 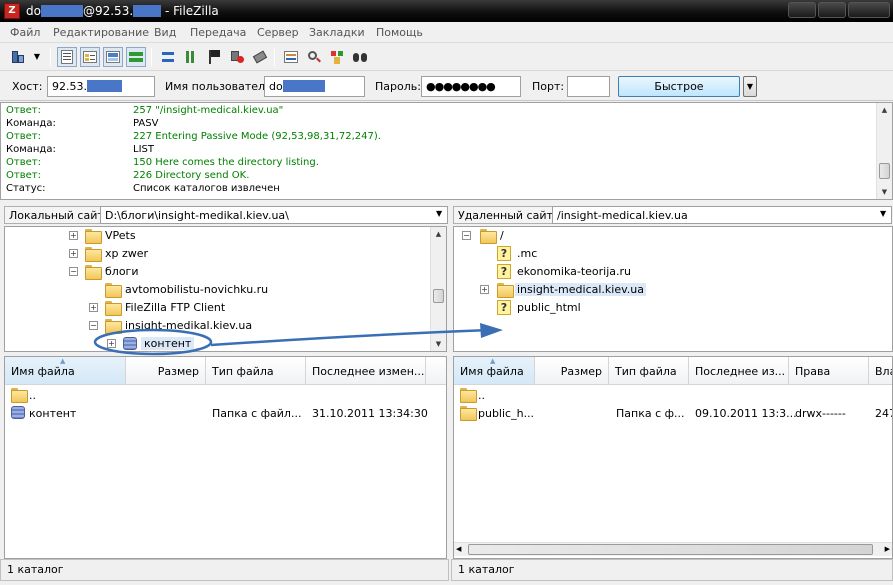 I want to click on tree-item-filezilla-client: + FileZilla FTP Client, so click(x=155, y=308).